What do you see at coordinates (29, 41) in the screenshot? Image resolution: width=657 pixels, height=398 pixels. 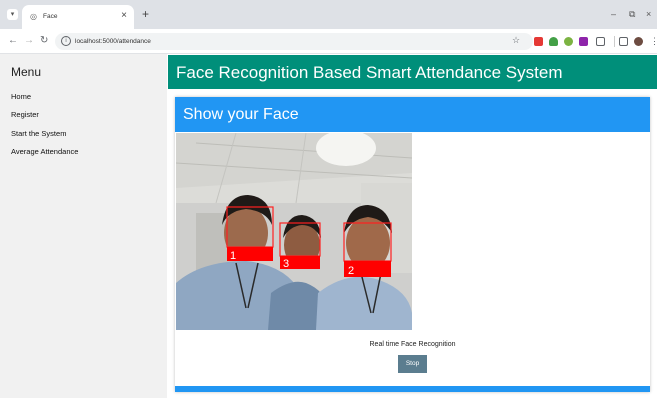 I see `forward-icon: →` at bounding box center [29, 41].